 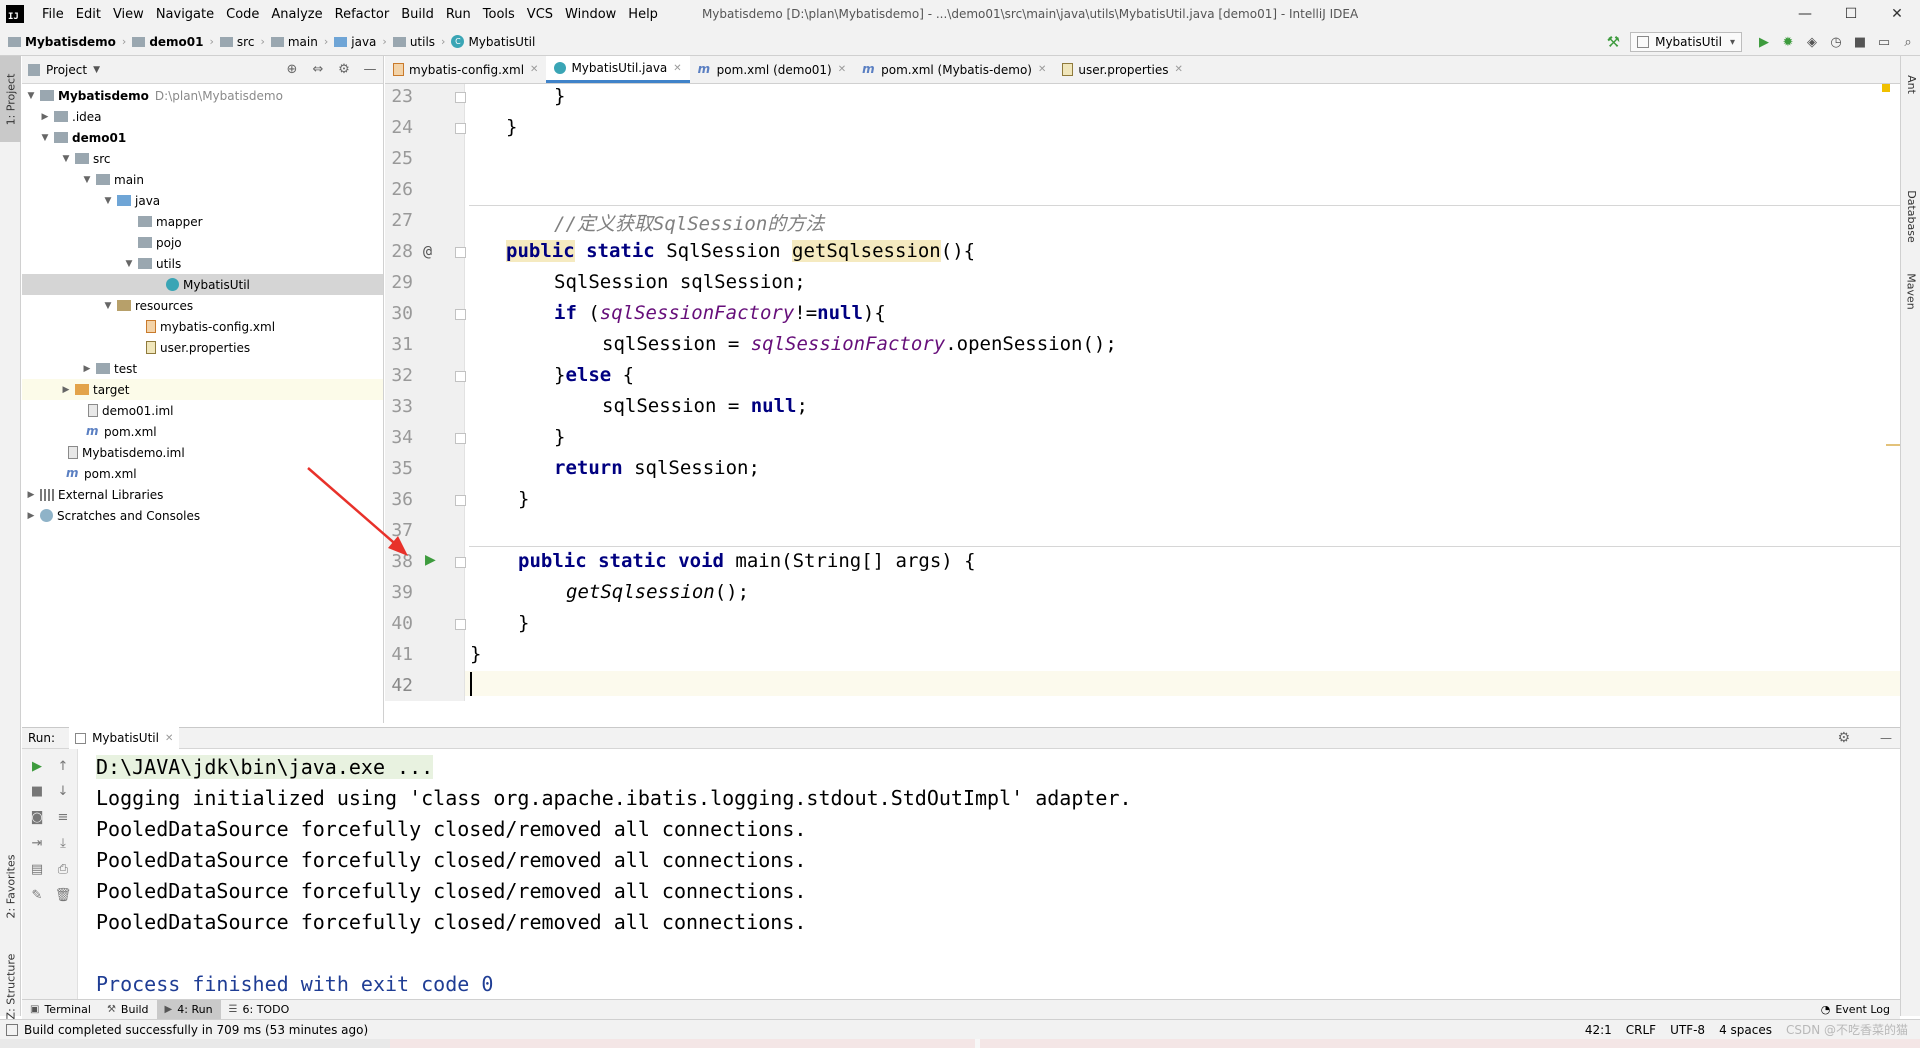 What do you see at coordinates (70, 42) in the screenshot?
I see `breadcrumb-mybatisdemo: Mybatisdemo ›` at bounding box center [70, 42].